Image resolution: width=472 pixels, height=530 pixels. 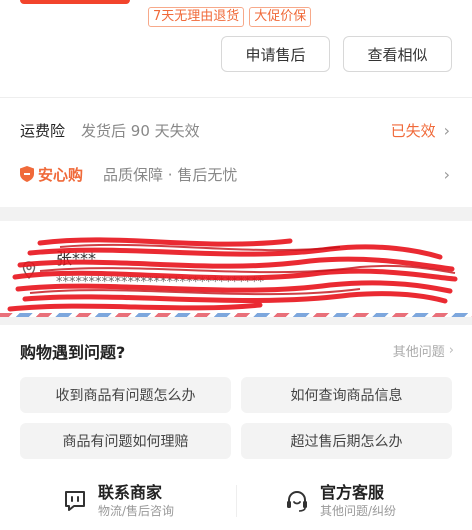 I want to click on other-questions-label: 其他问题, so click(x=418, y=352).